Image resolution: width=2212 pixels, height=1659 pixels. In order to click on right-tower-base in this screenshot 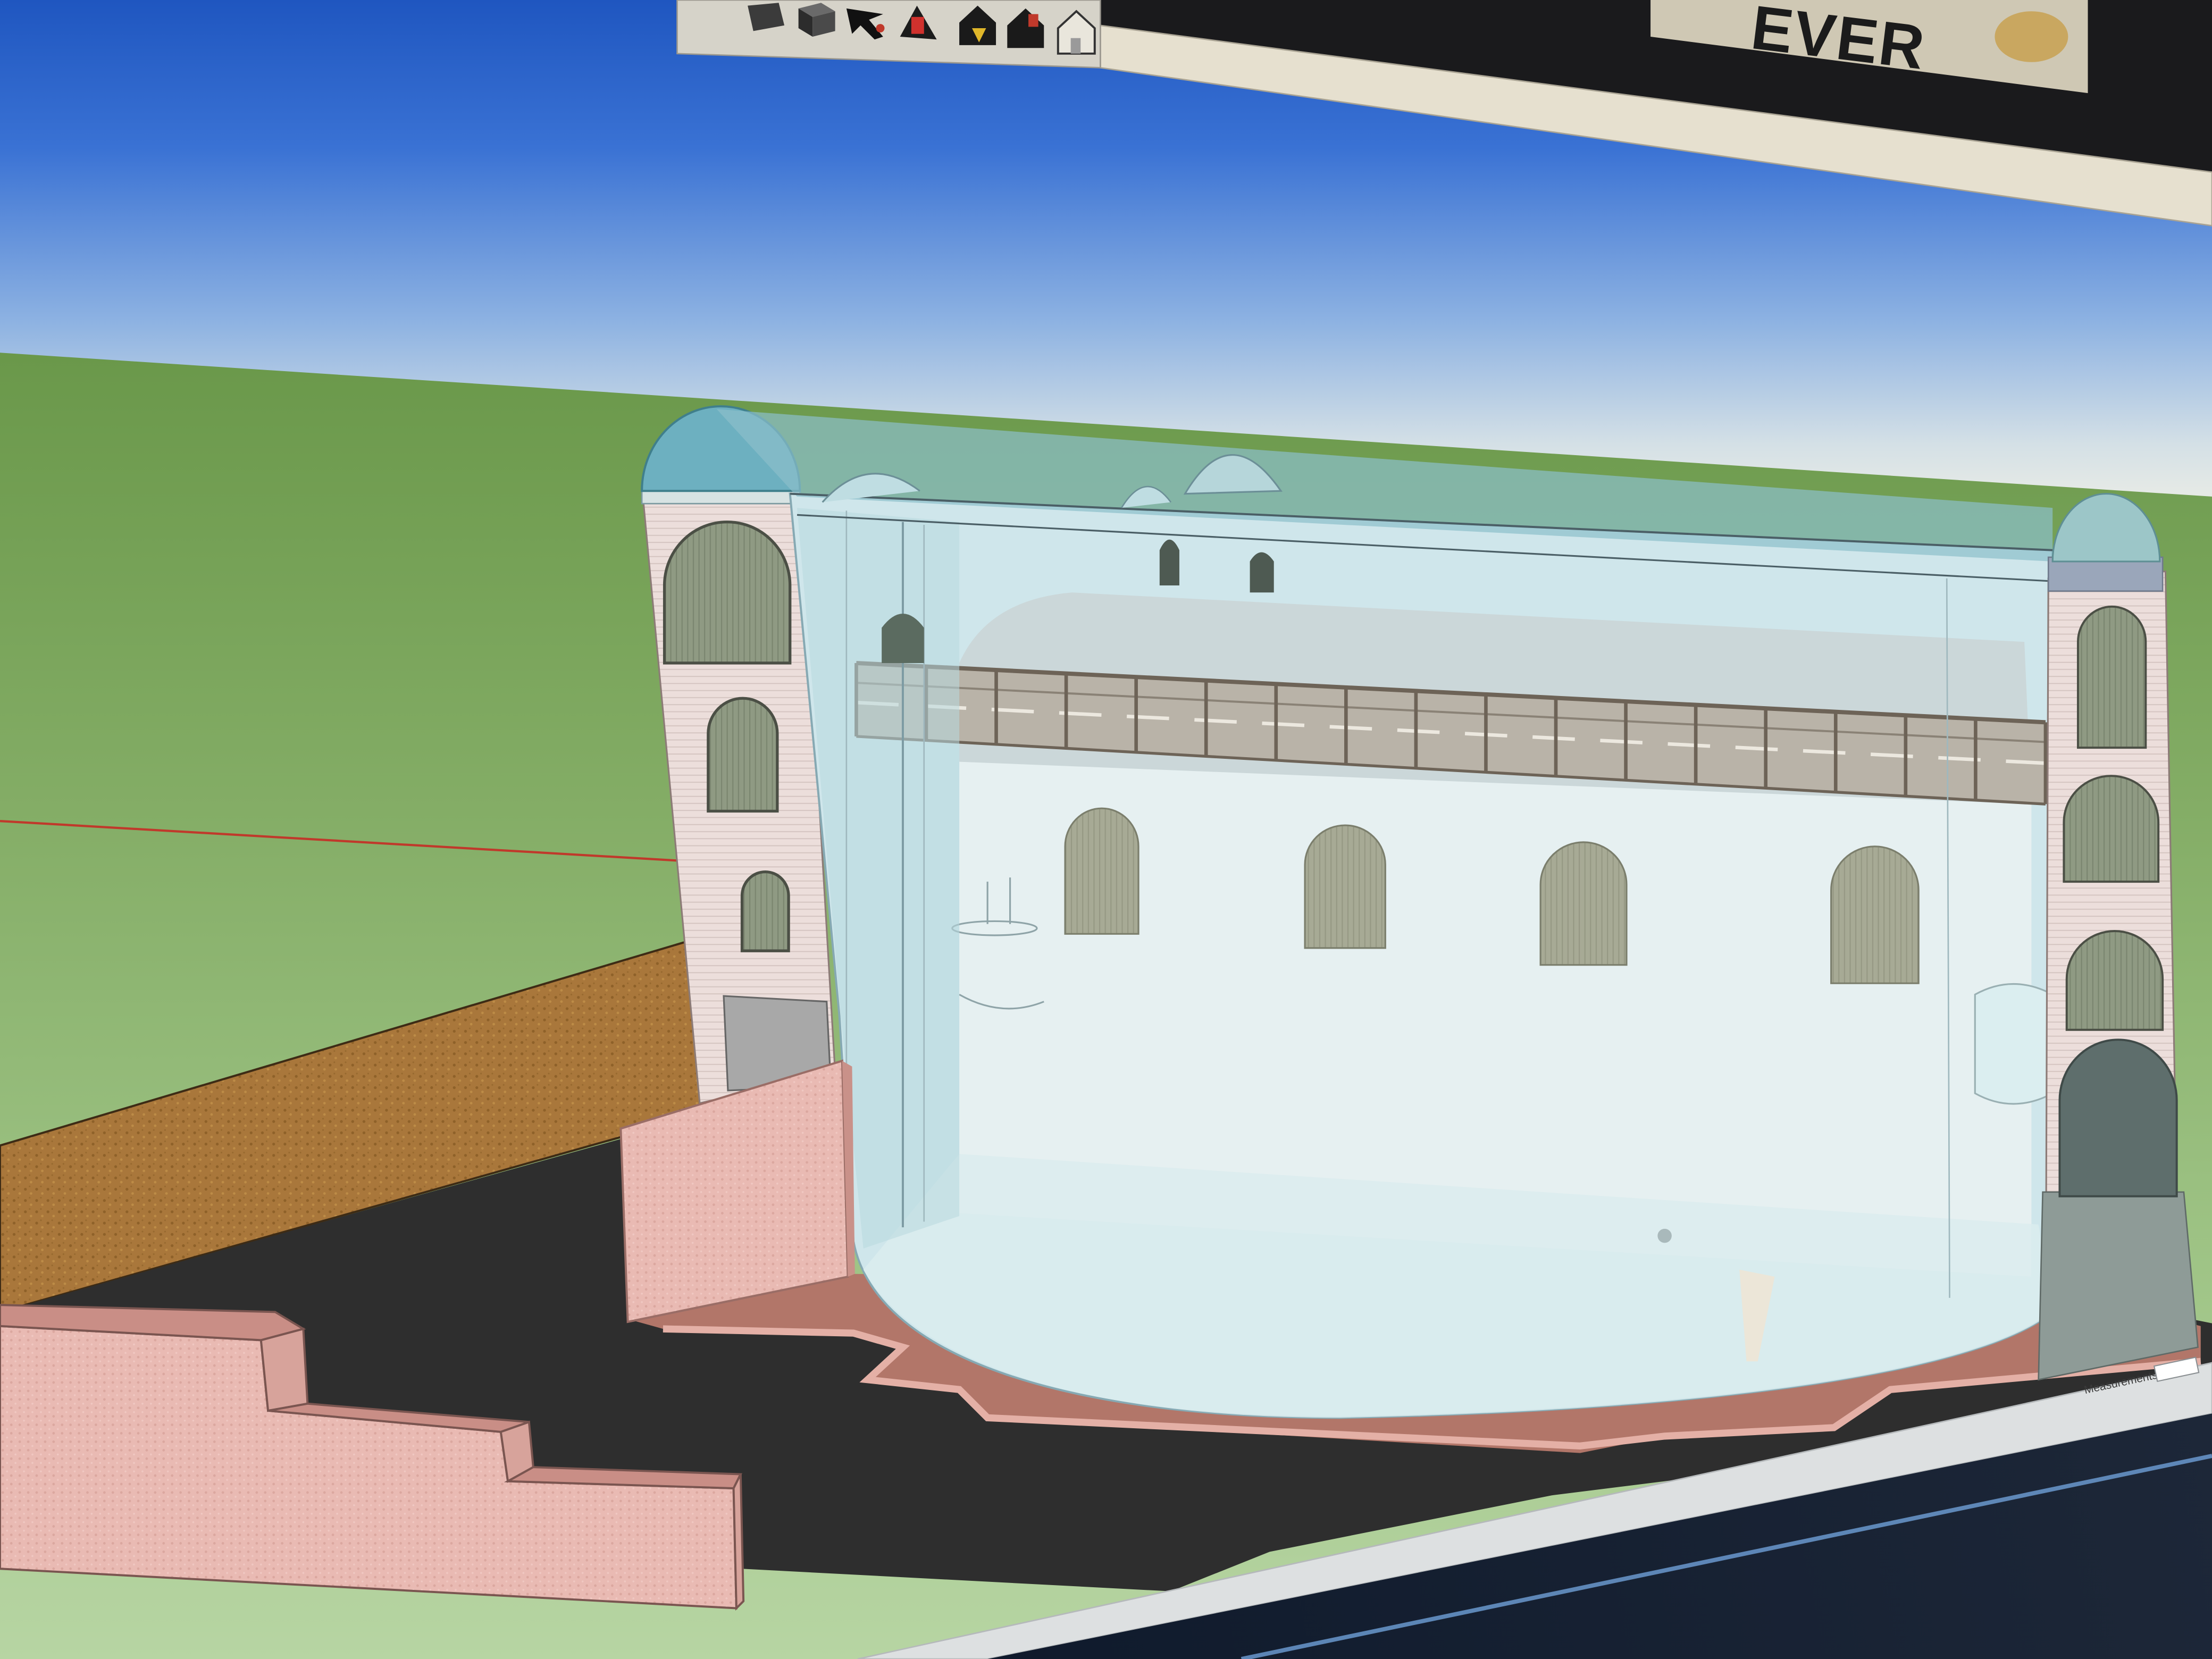, I will do `click(2118, 1286)`.